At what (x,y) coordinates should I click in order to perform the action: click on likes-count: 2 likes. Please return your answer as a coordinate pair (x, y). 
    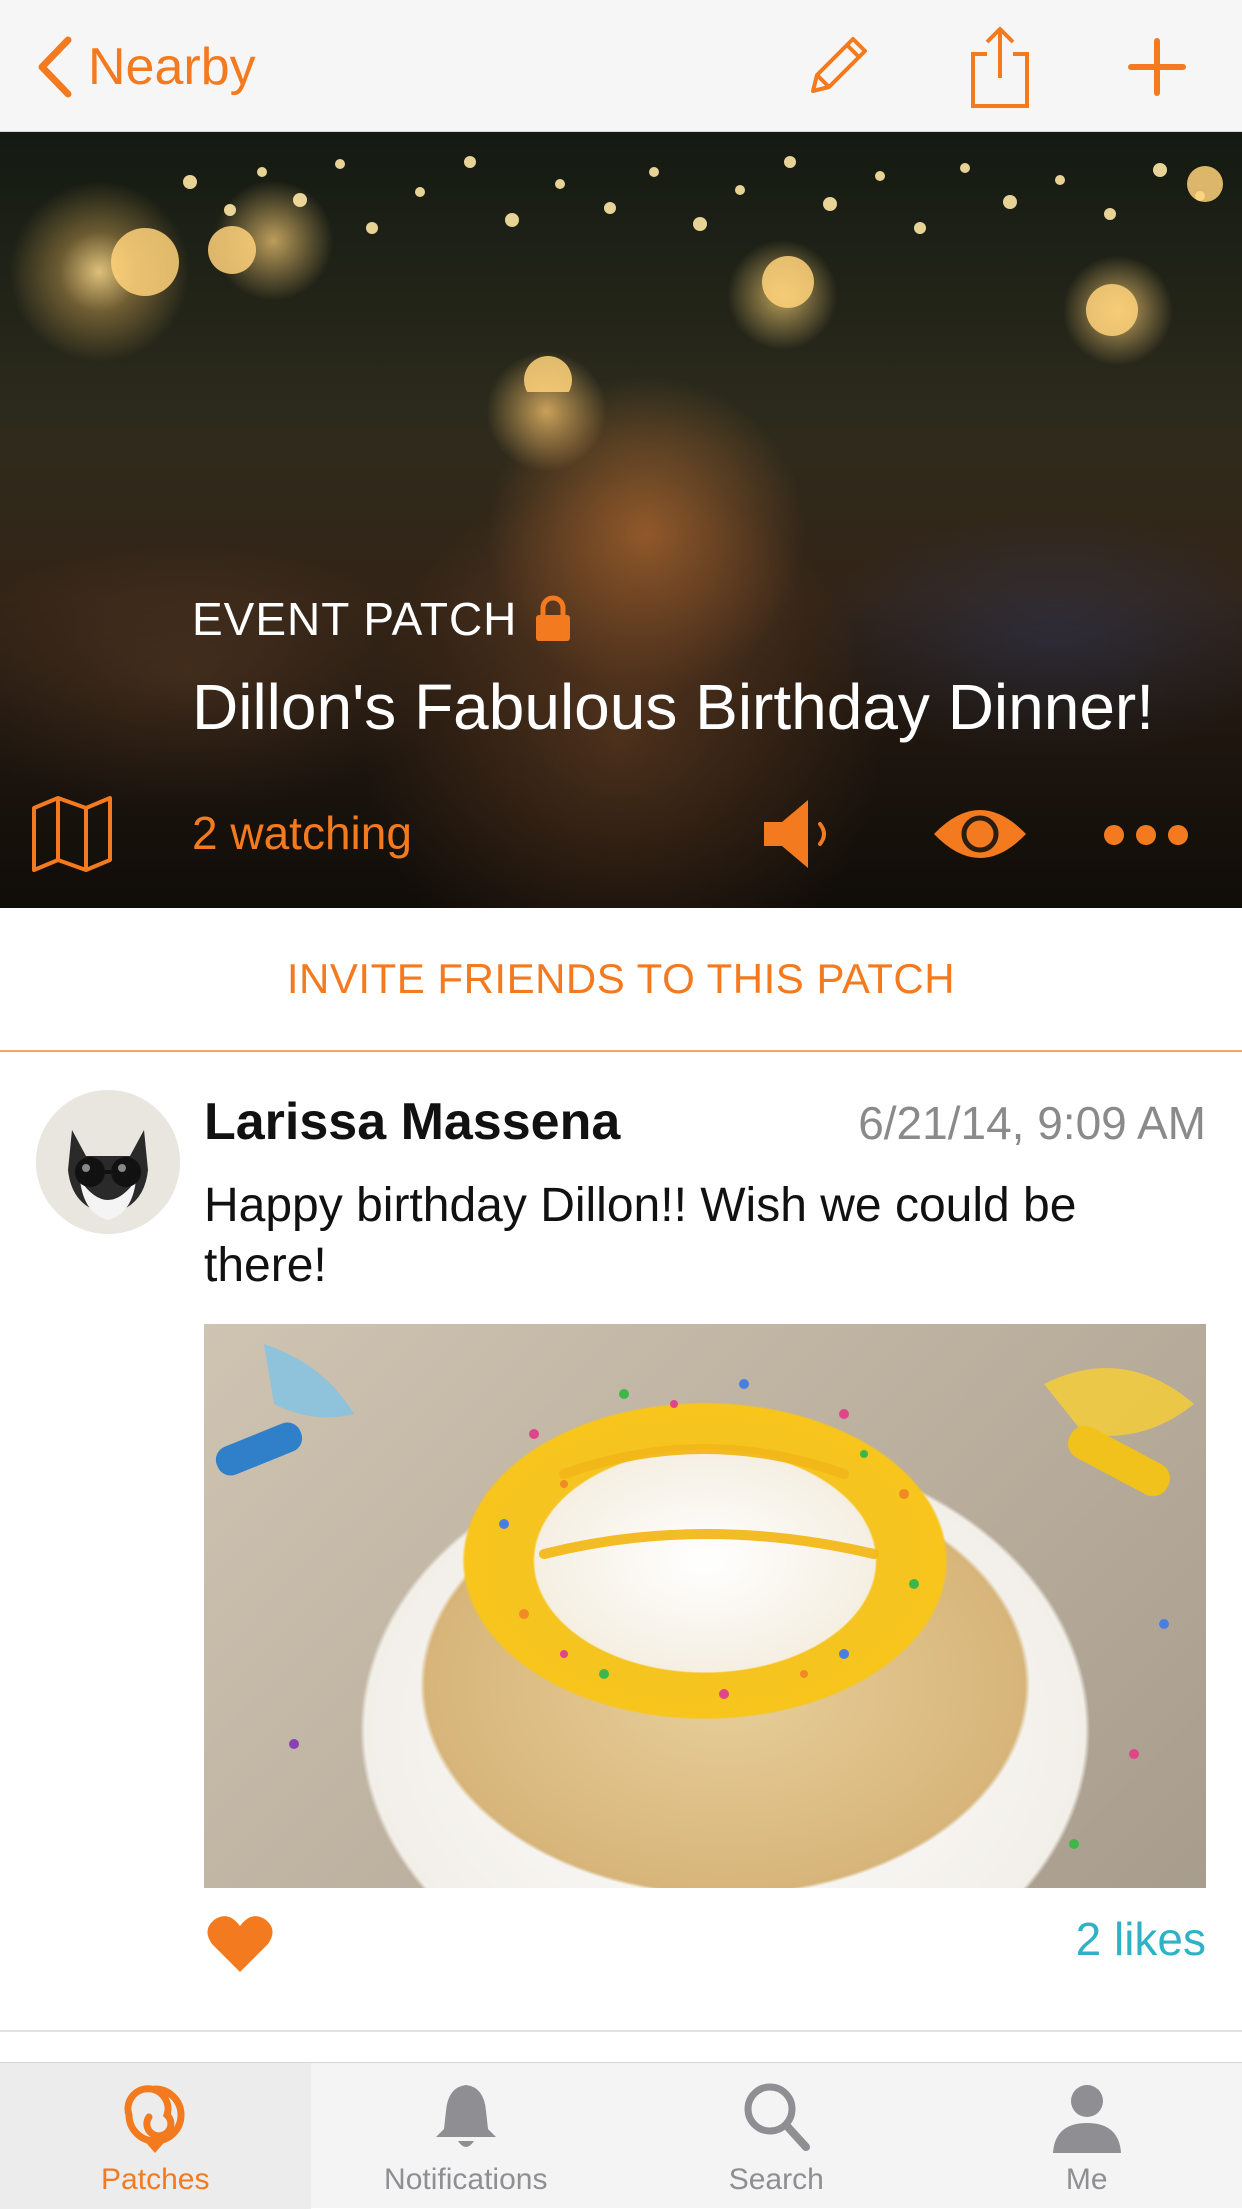
    Looking at the image, I should click on (1141, 1939).